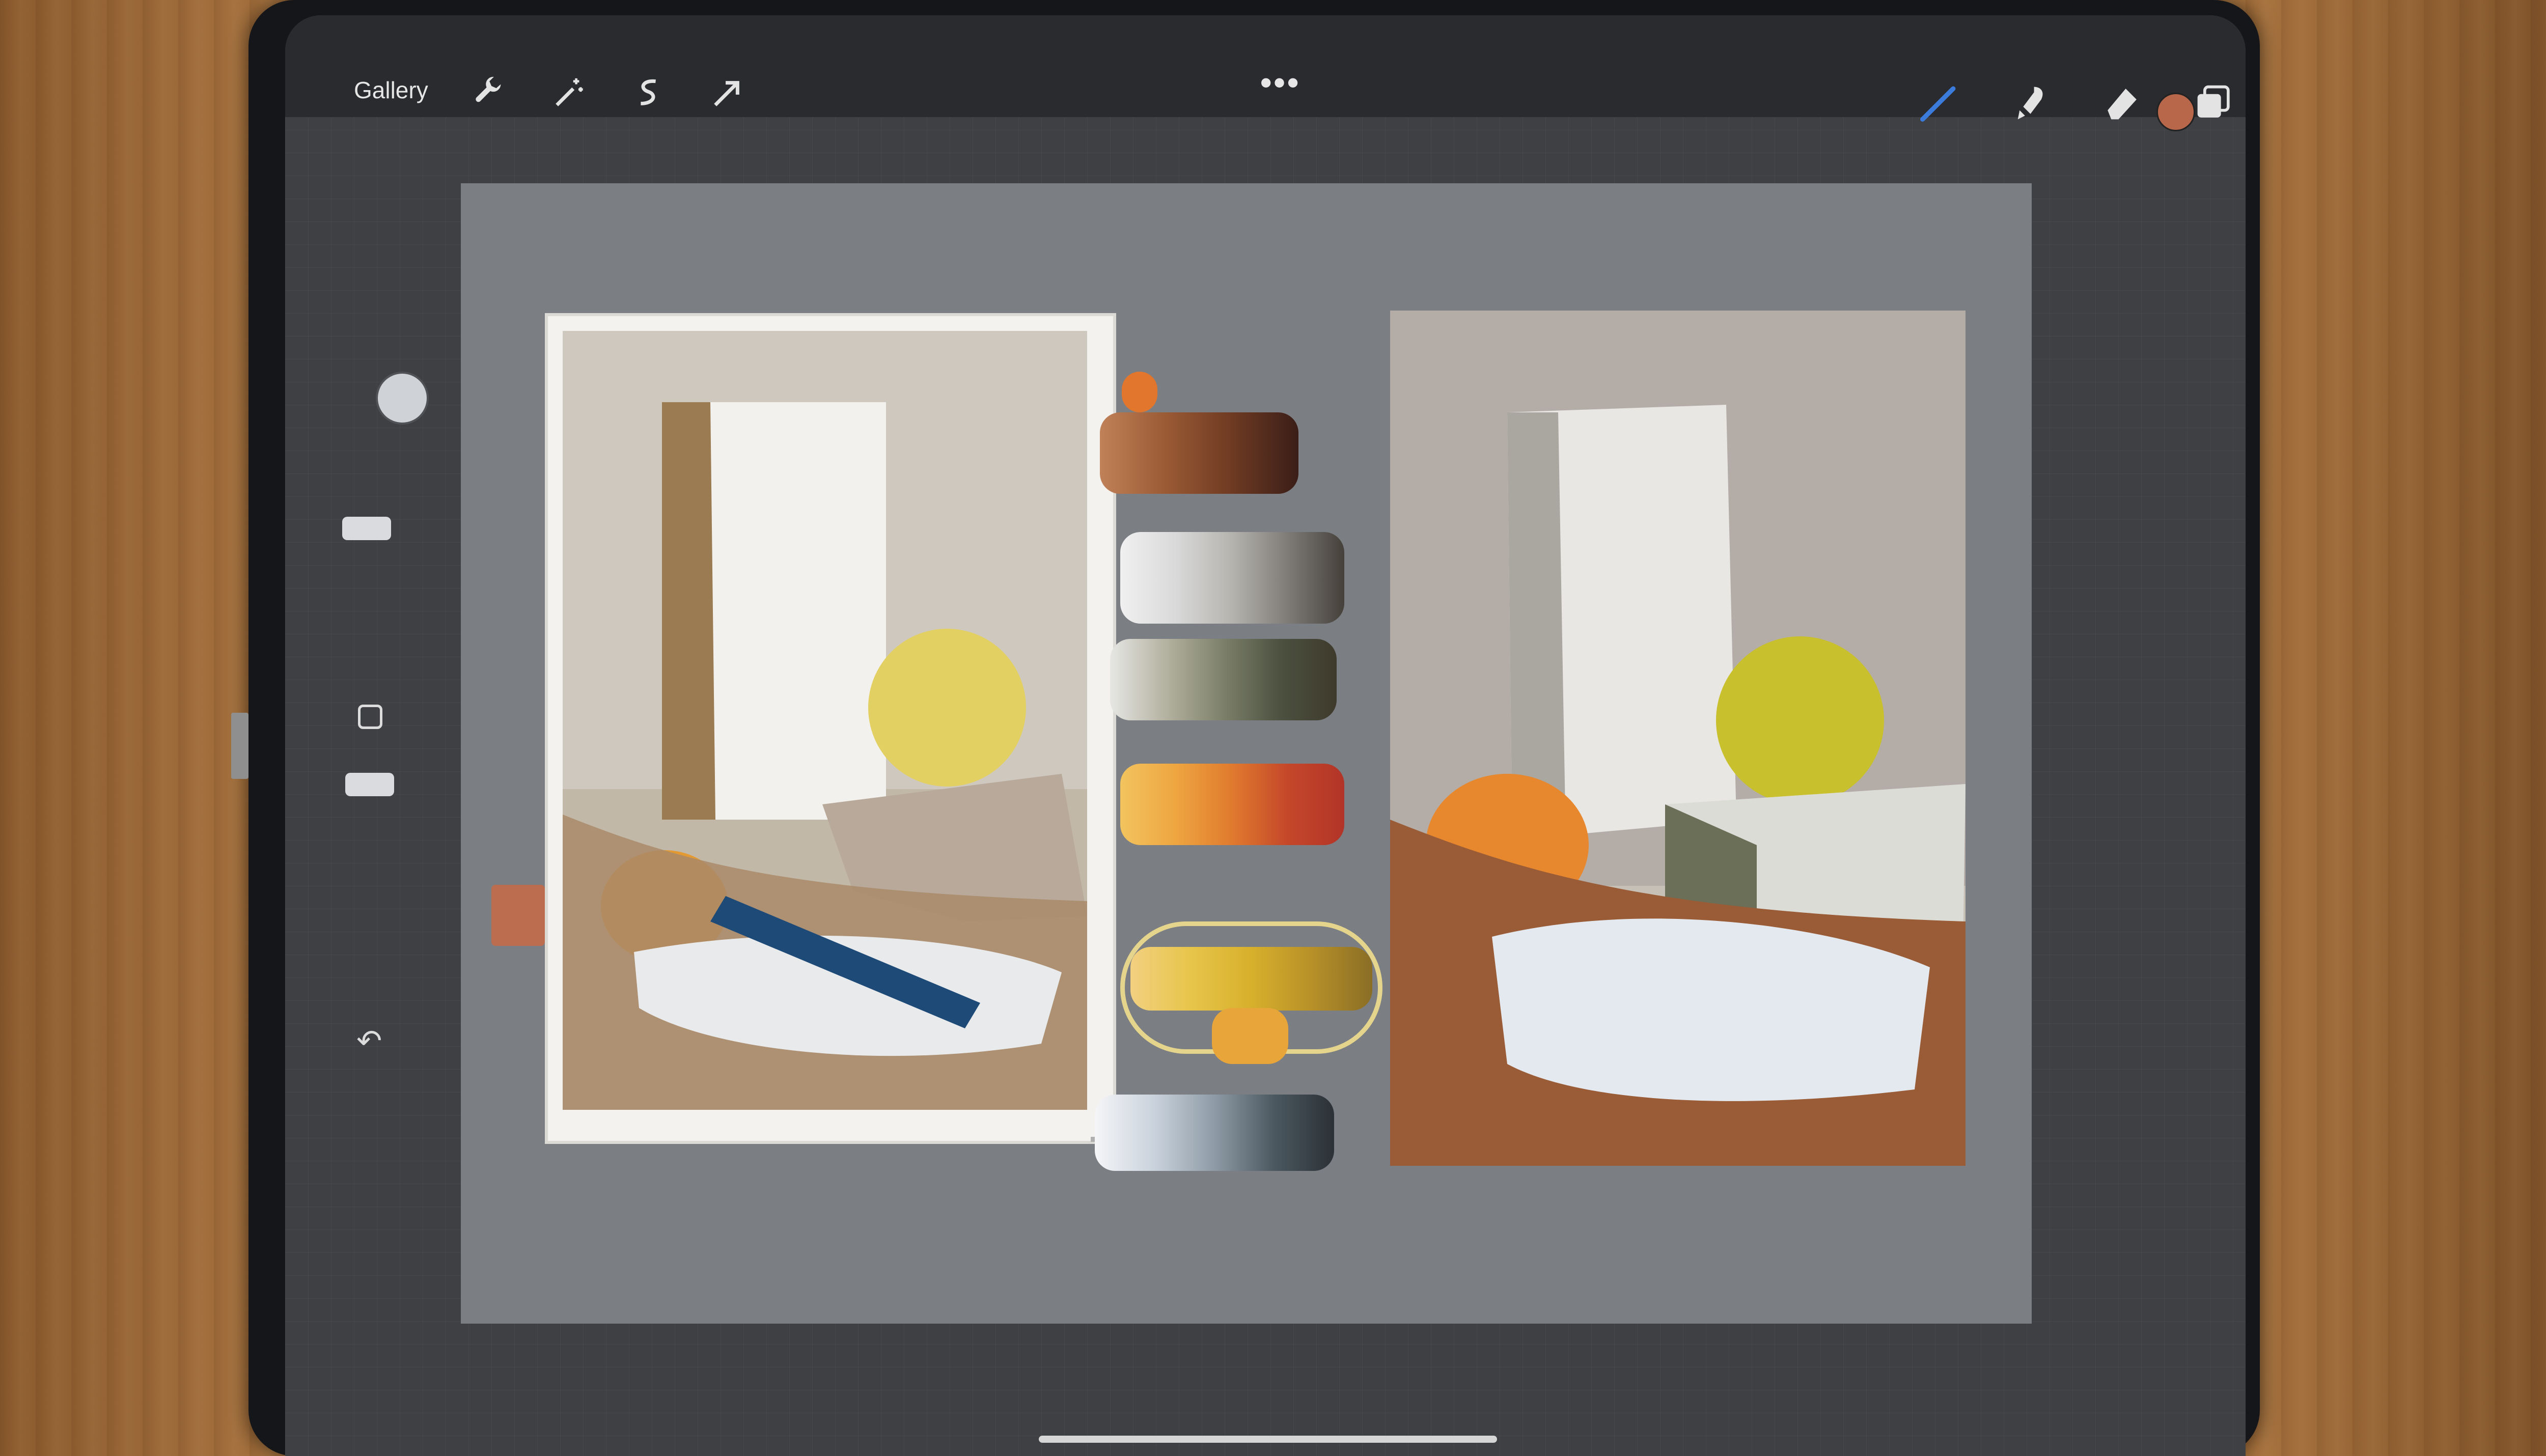 The width and height of the screenshot is (2546, 1456). I want to click on undo-icon: ↶, so click(369, 1041).